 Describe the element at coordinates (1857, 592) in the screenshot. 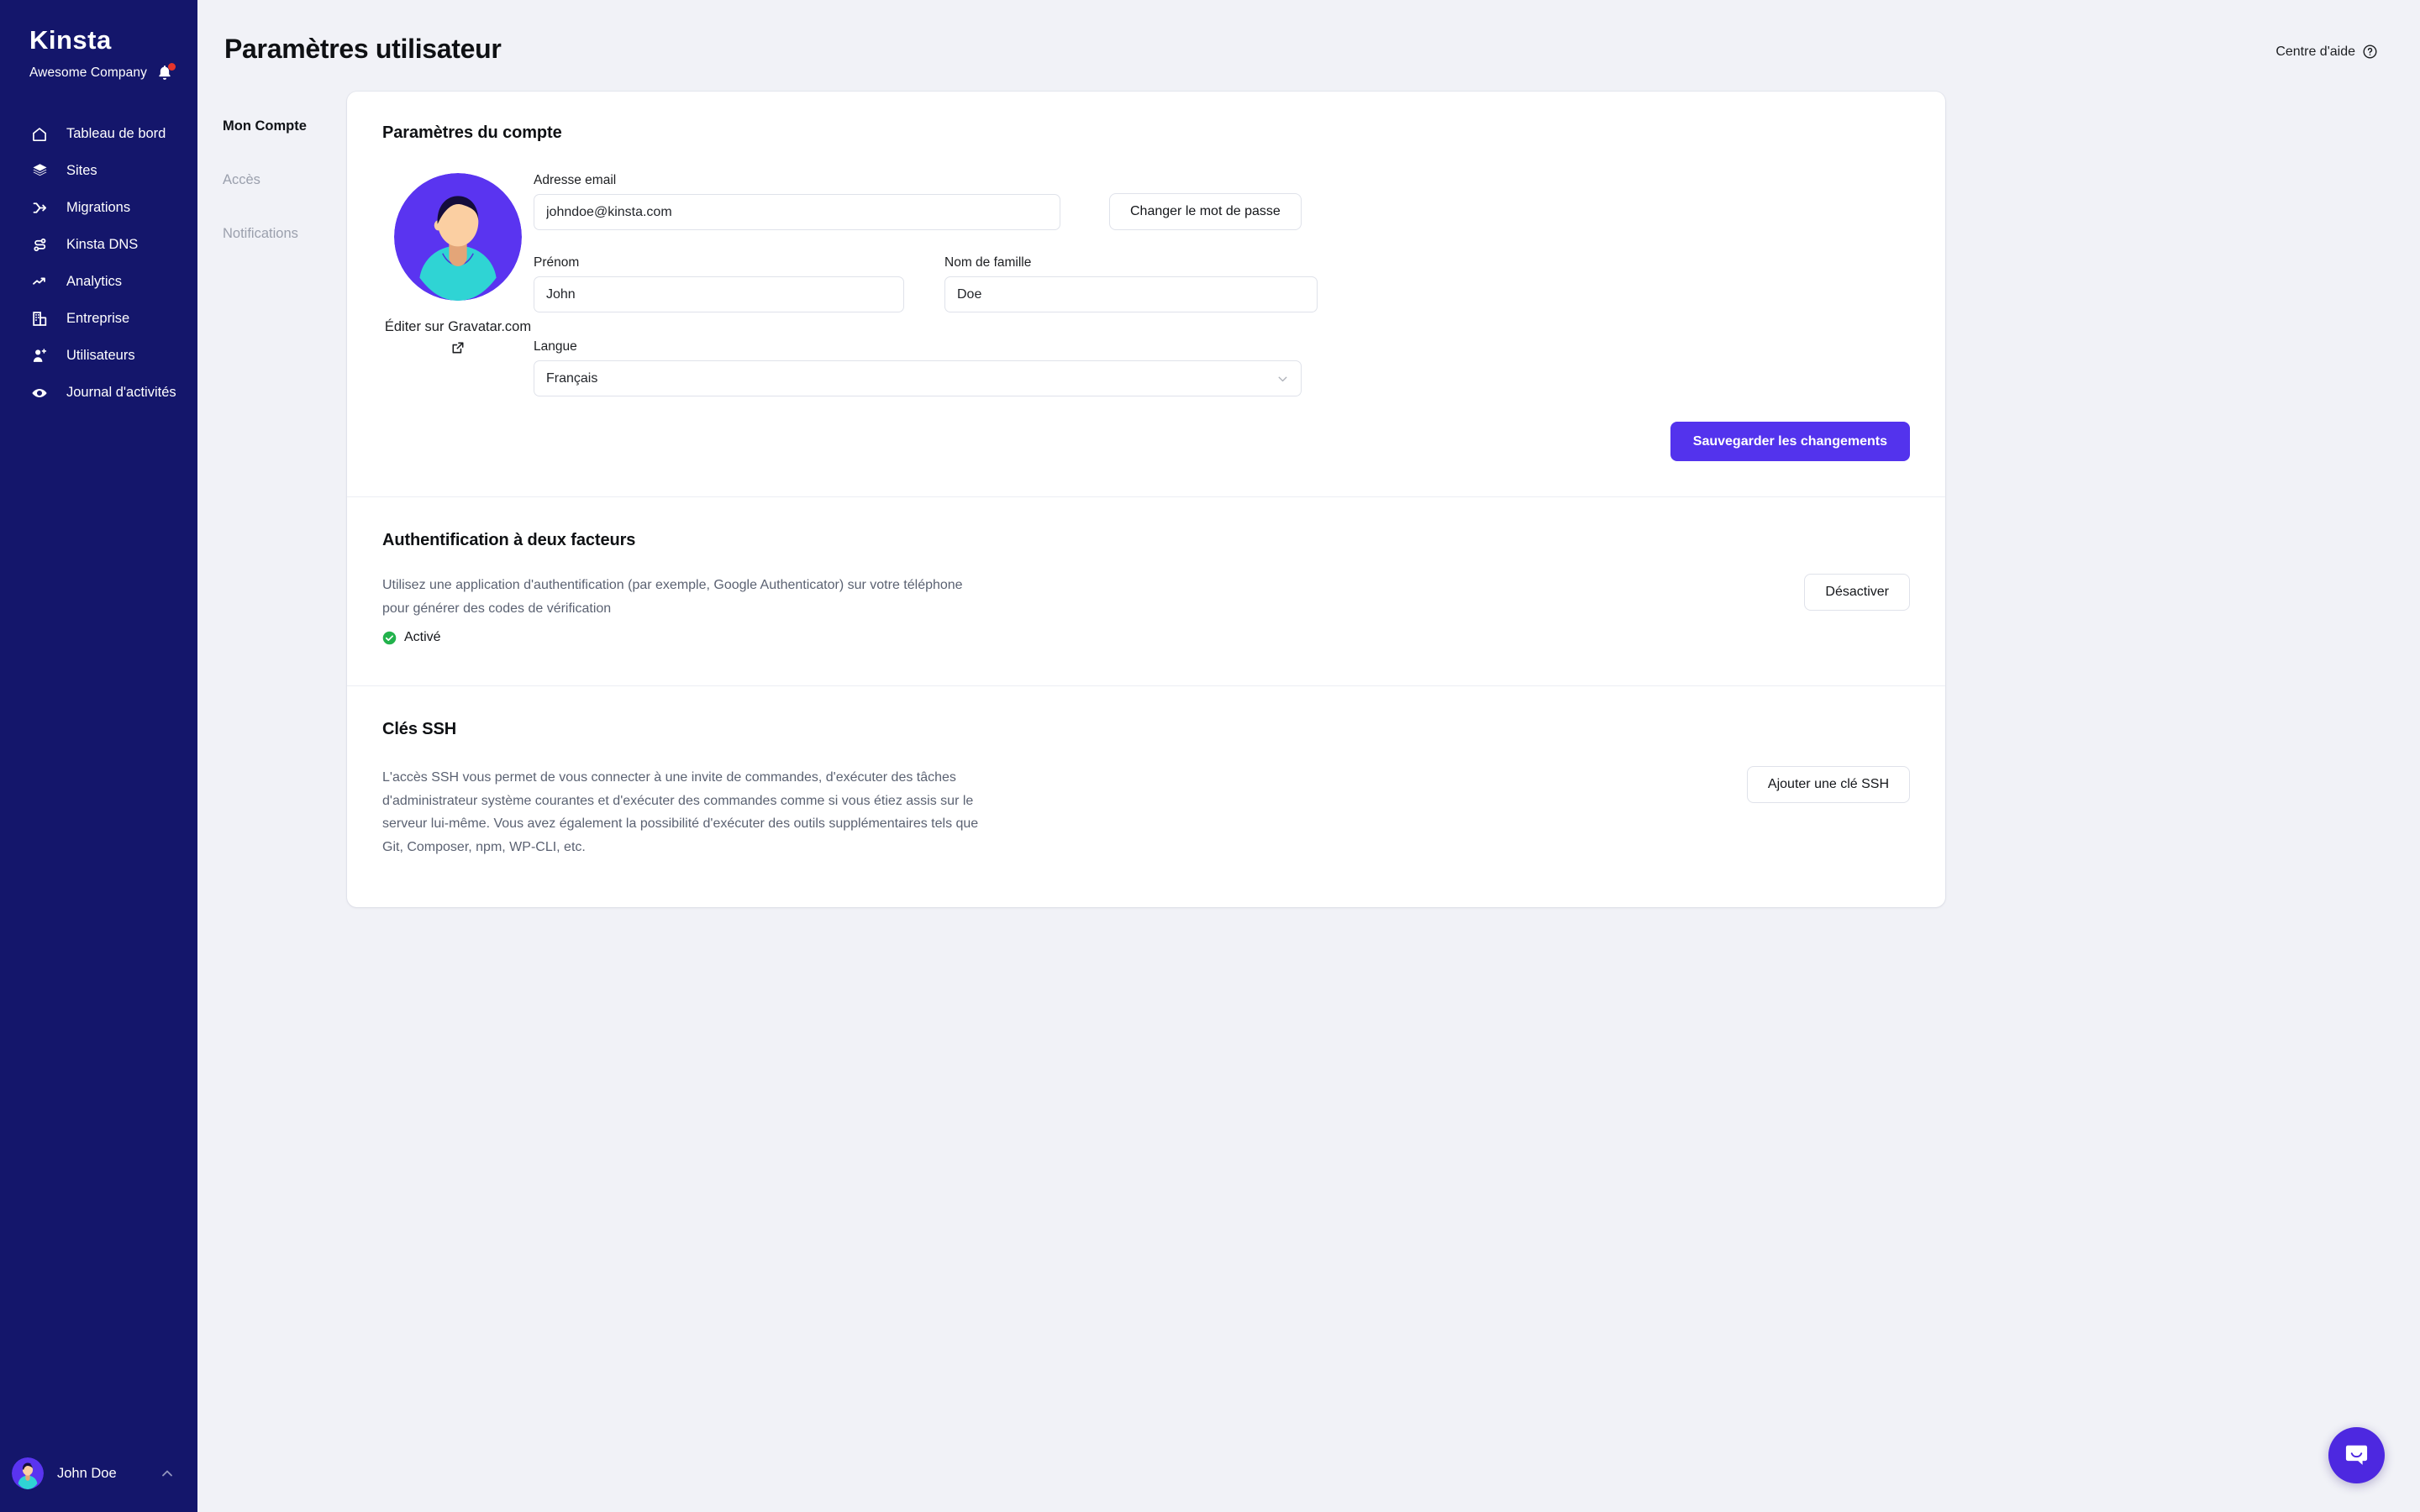

I see `disable-two-factor-button: Désactiver` at that location.